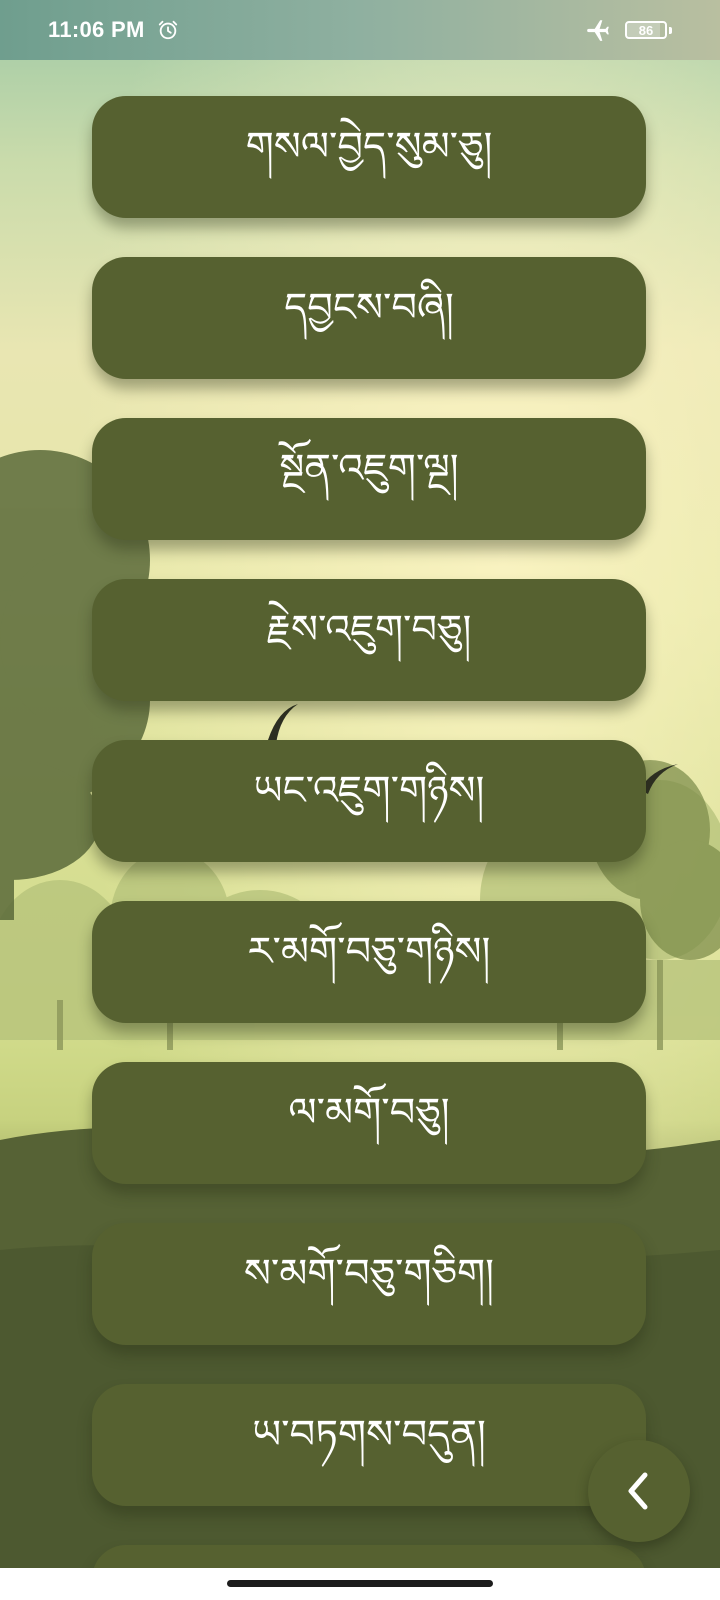 The width and height of the screenshot is (720, 1600). What do you see at coordinates (360, 30) in the screenshot?
I see `status-bar: 11:06 PM 86` at bounding box center [360, 30].